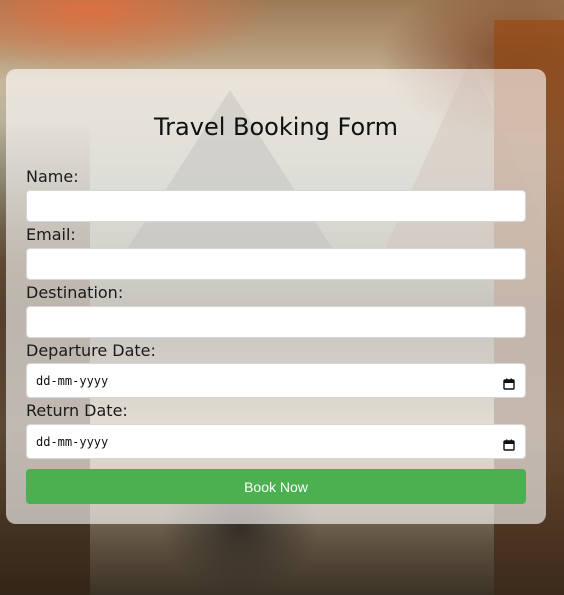 The width and height of the screenshot is (564, 595). I want to click on departure-date-input: dd-mm-yyyy, so click(276, 380).